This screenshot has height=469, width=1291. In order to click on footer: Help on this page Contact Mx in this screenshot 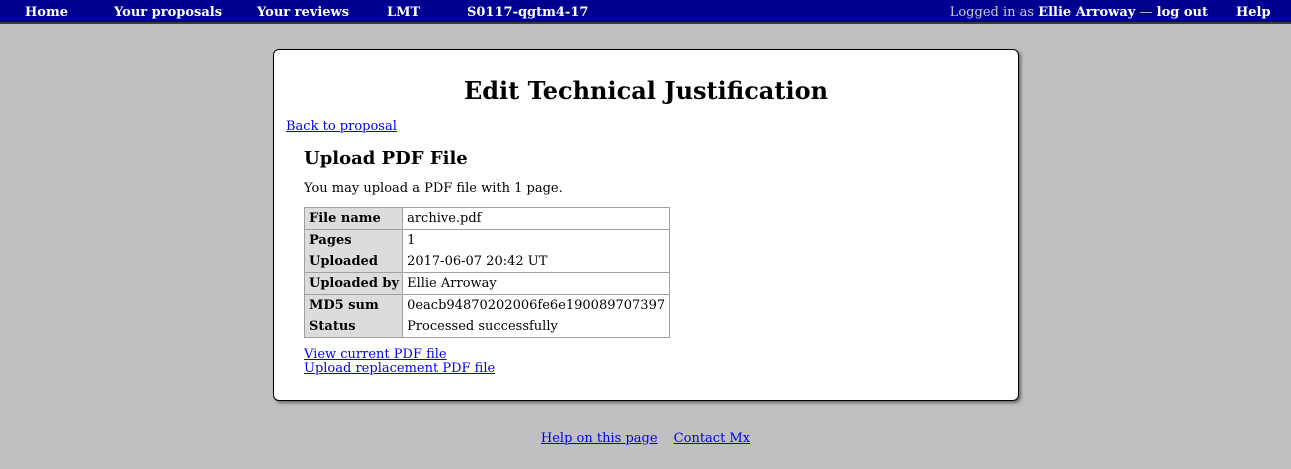, I will do `click(645, 438)`.